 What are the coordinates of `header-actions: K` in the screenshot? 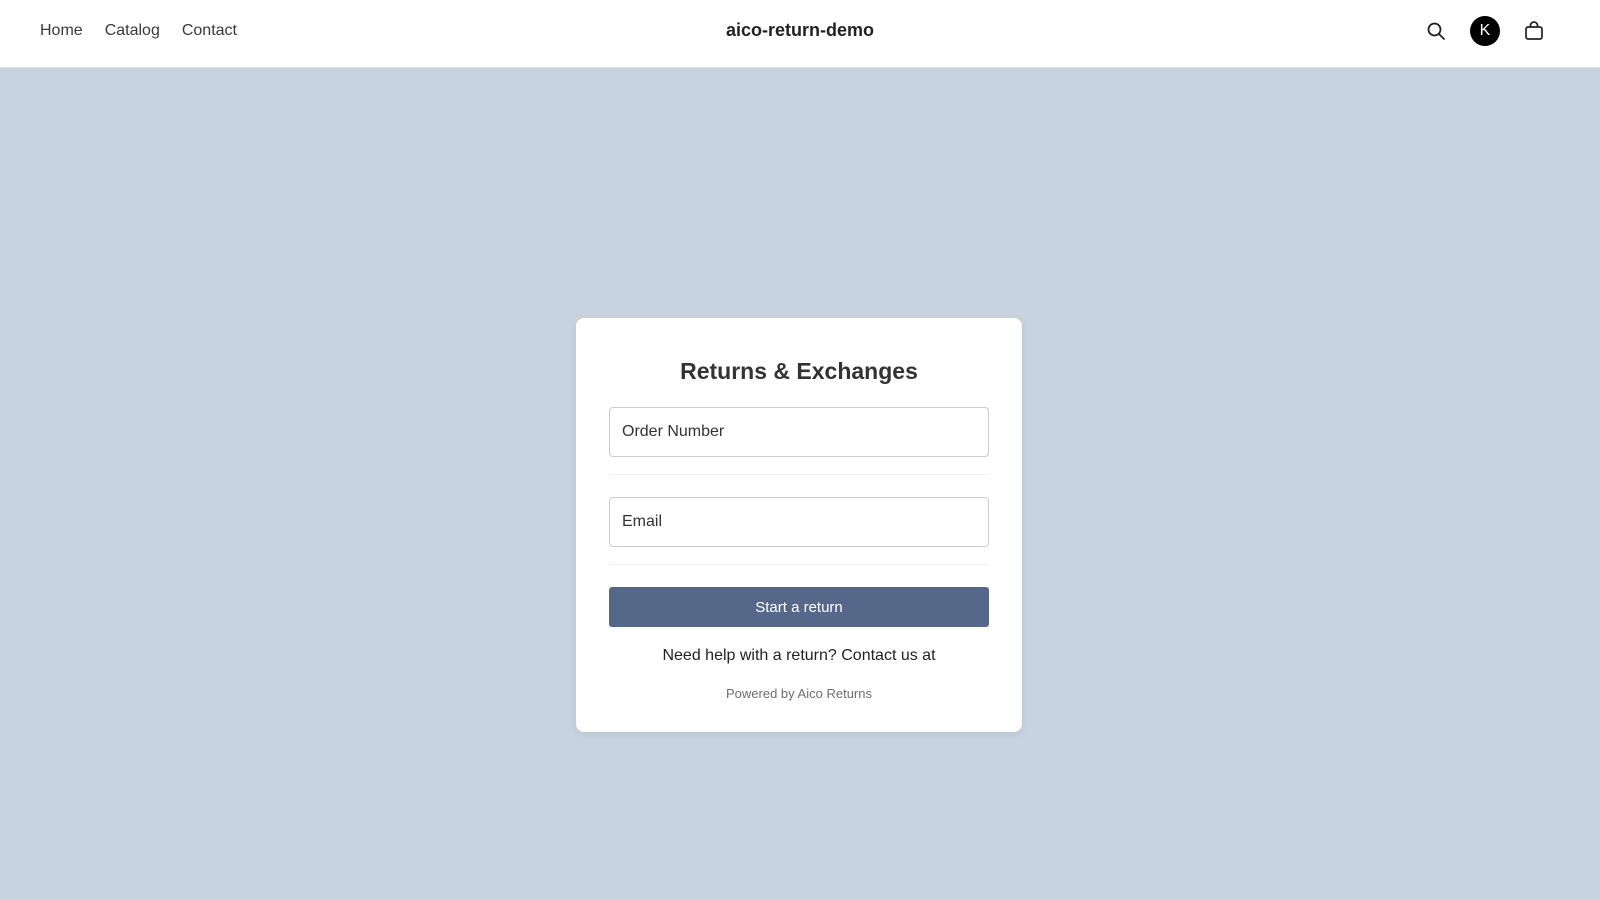 It's located at (1485, 30).